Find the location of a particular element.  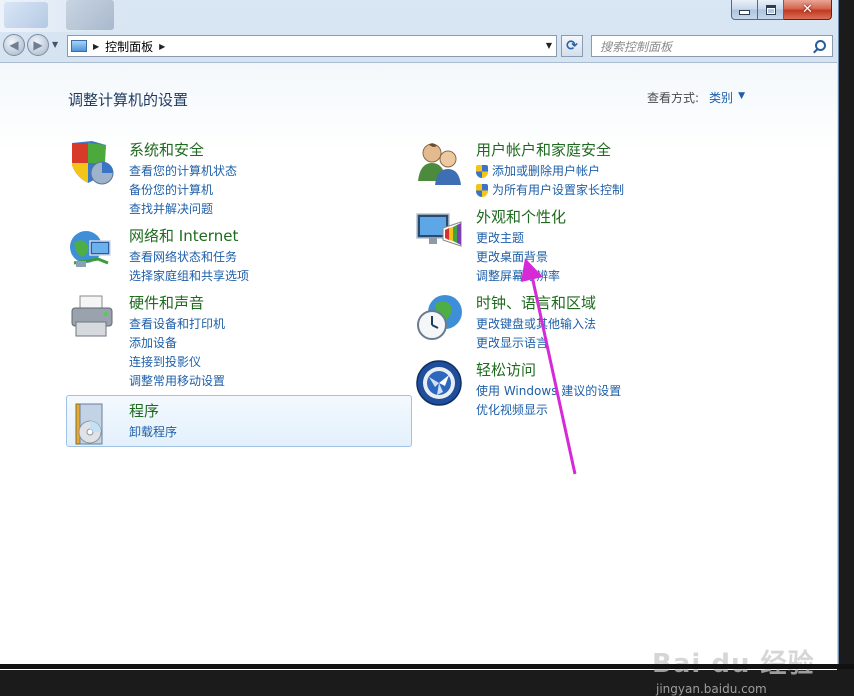

close-icon: ✕ is located at coordinates (807, 9).